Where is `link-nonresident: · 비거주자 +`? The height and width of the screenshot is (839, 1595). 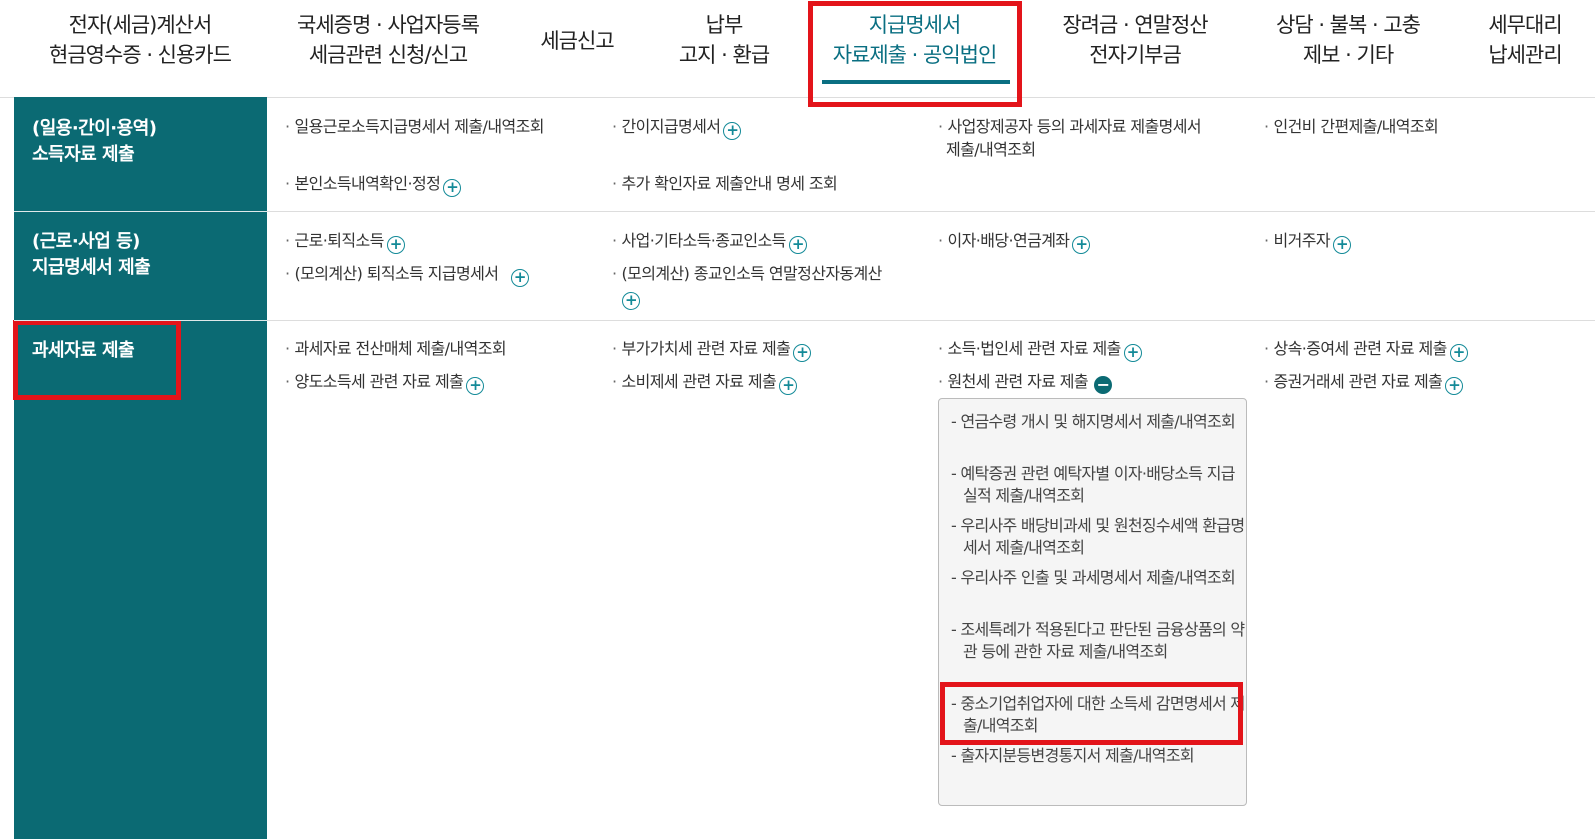
link-nonresident: · 비거주자 + is located at coordinates (1307, 241).